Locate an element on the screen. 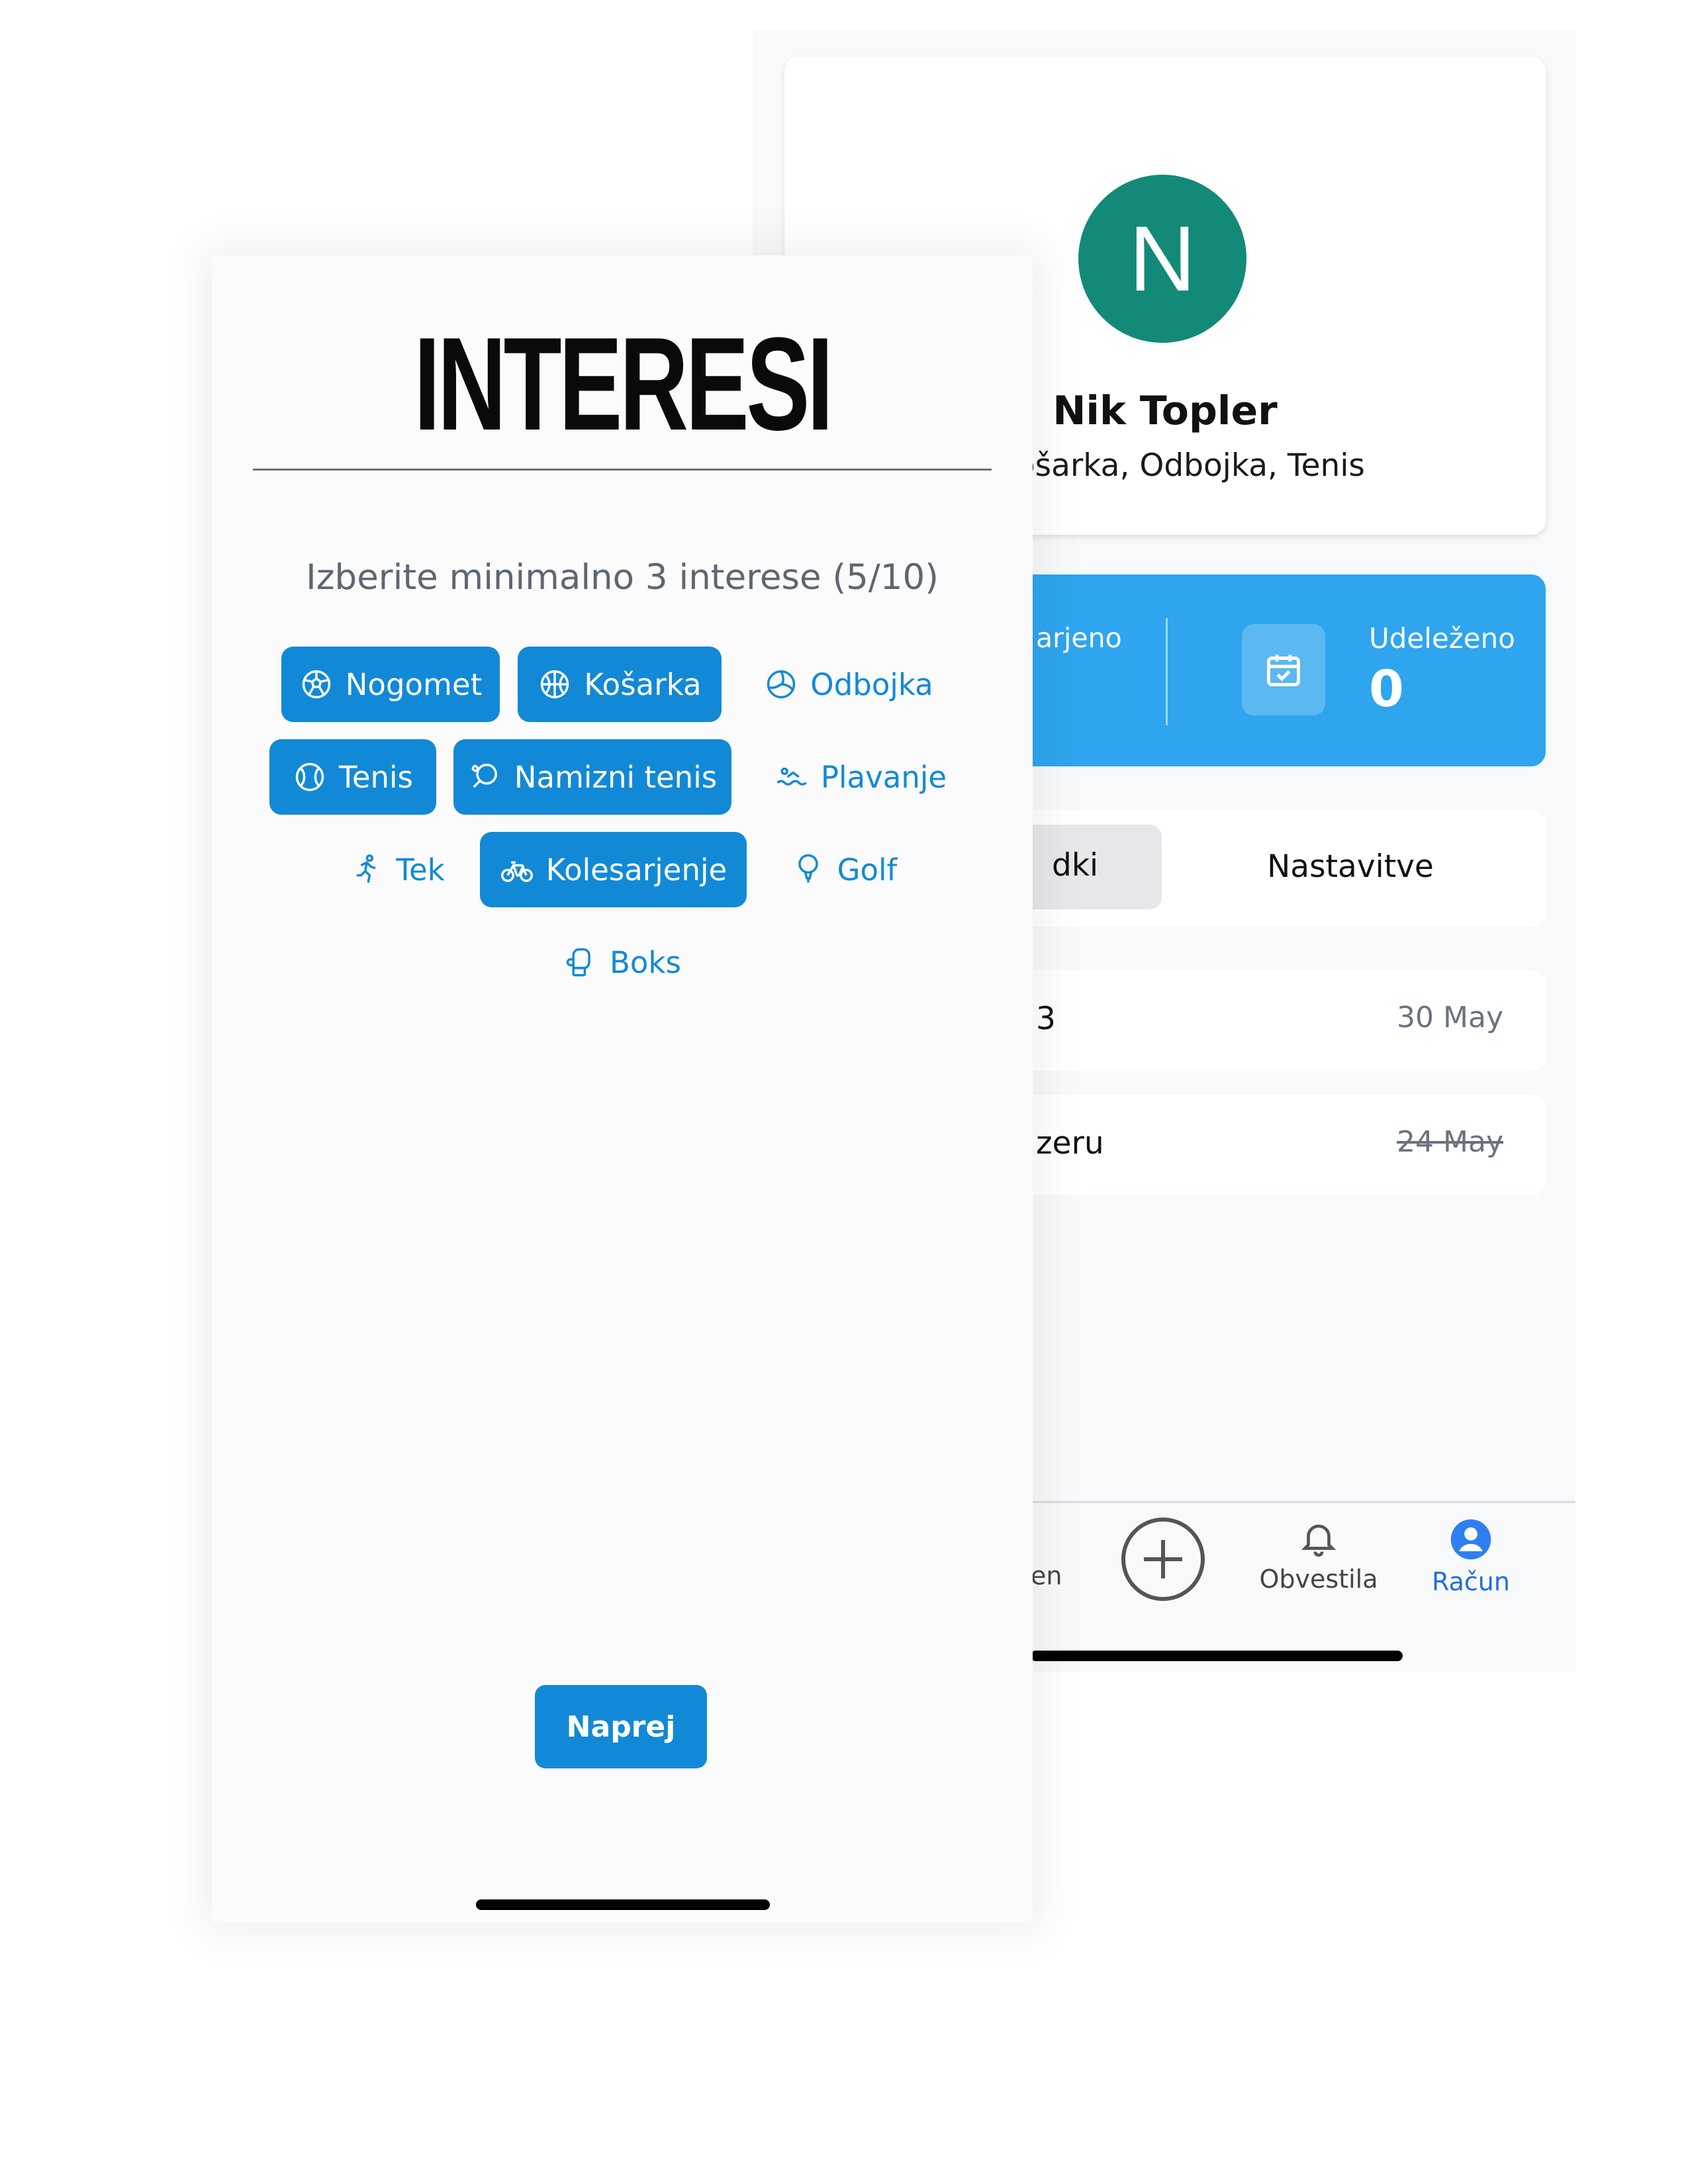  nav-account: Račun is located at coordinates (1471, 1557).